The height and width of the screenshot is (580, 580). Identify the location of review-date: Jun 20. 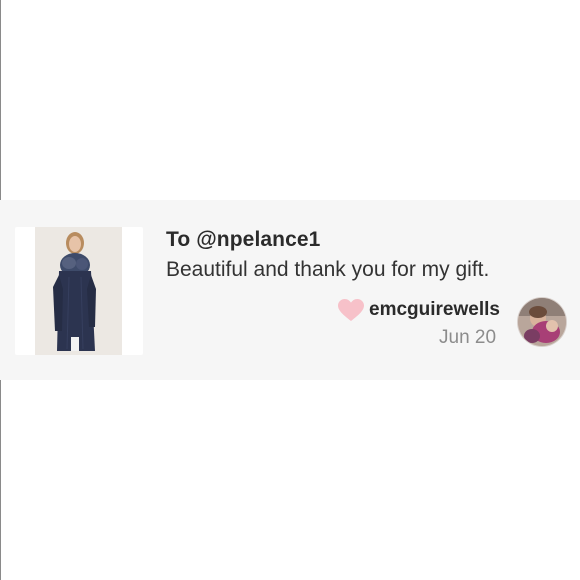
(468, 337).